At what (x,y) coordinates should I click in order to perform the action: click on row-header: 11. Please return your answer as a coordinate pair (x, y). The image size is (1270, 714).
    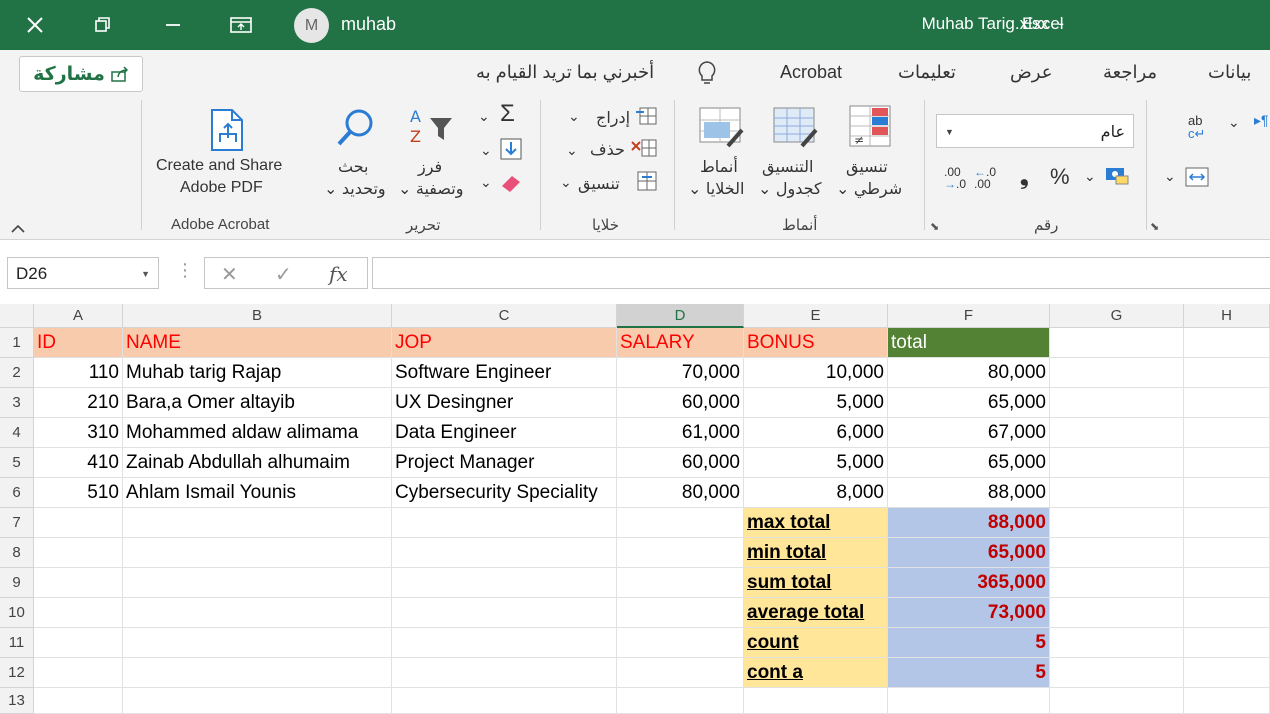
    Looking at the image, I should click on (17, 643).